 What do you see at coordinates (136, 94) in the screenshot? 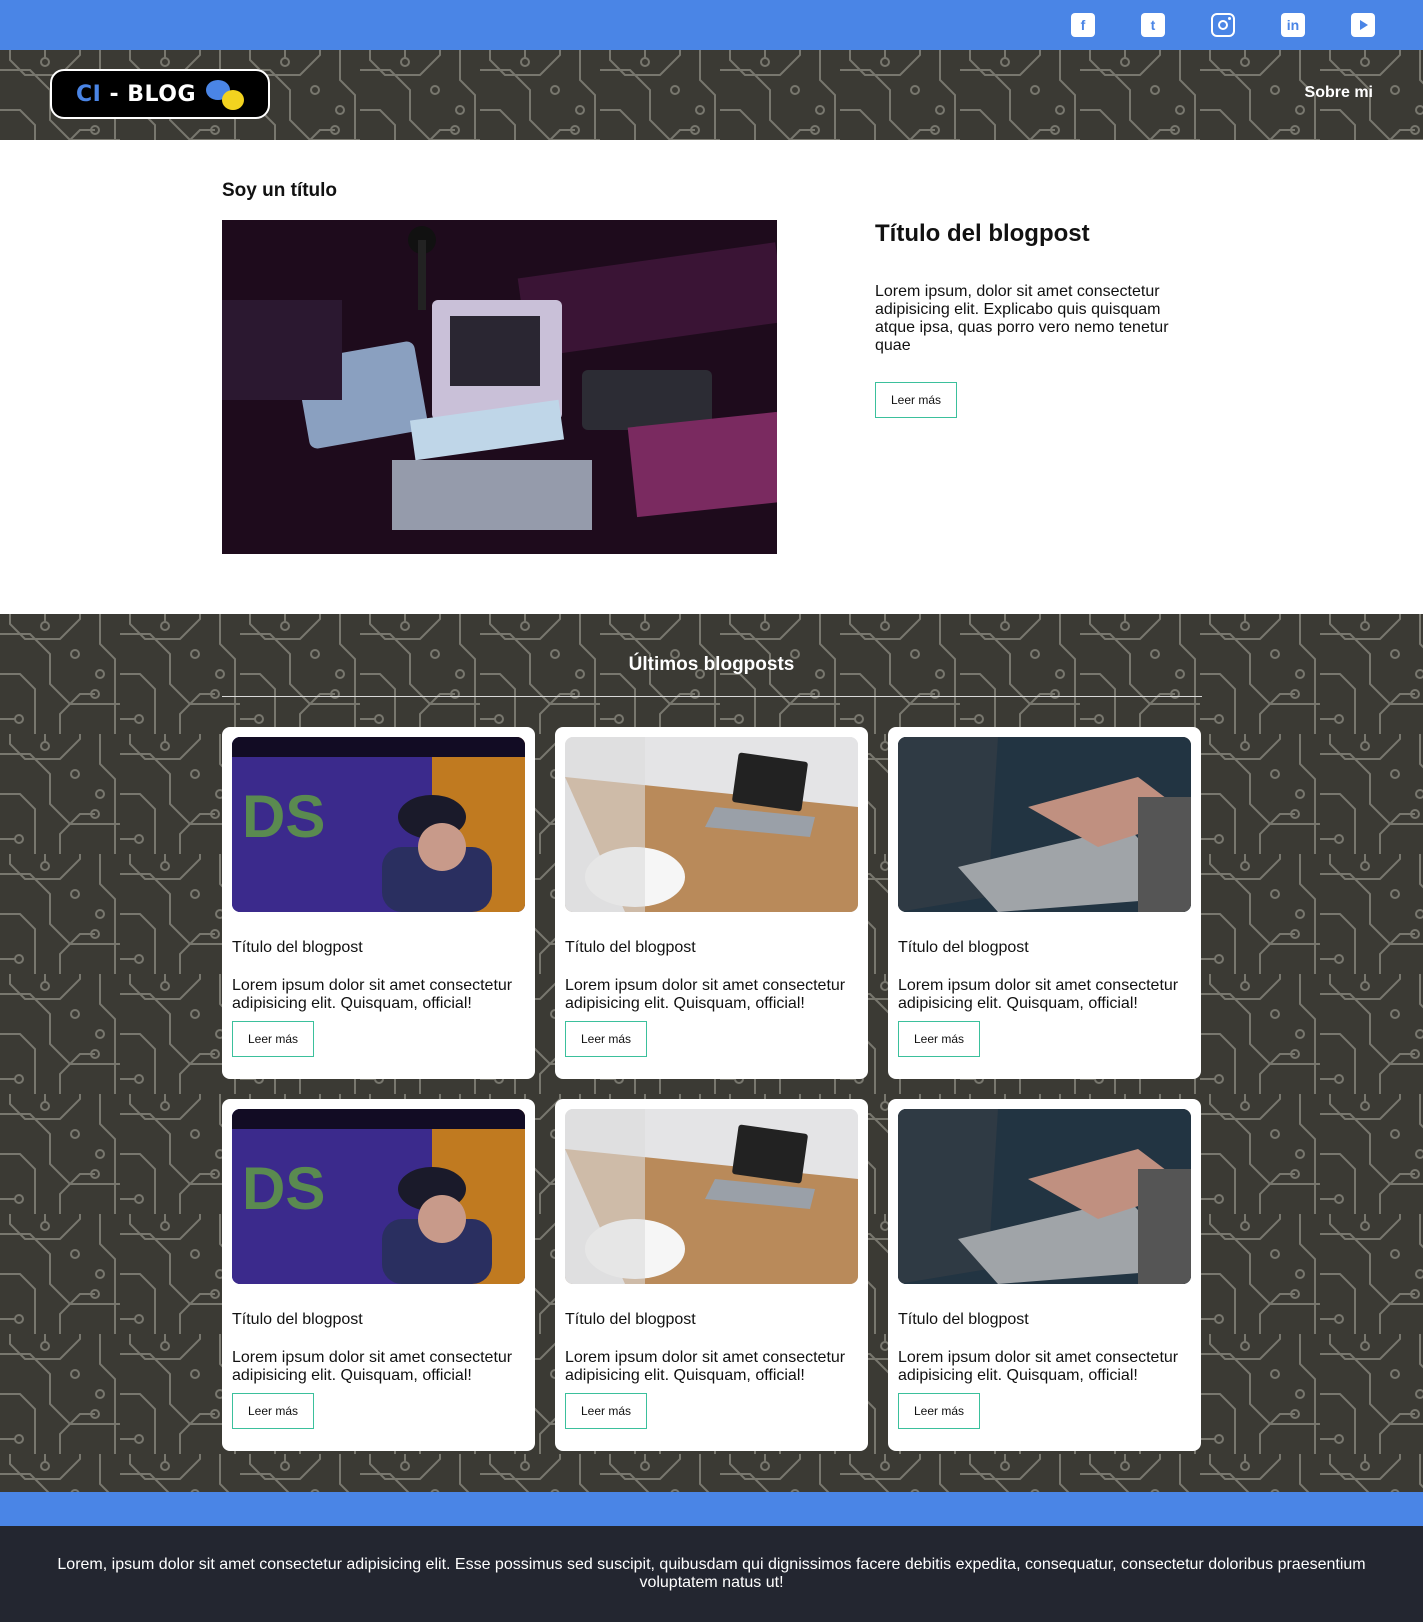
I see `logo-text: CI - BLOG` at bounding box center [136, 94].